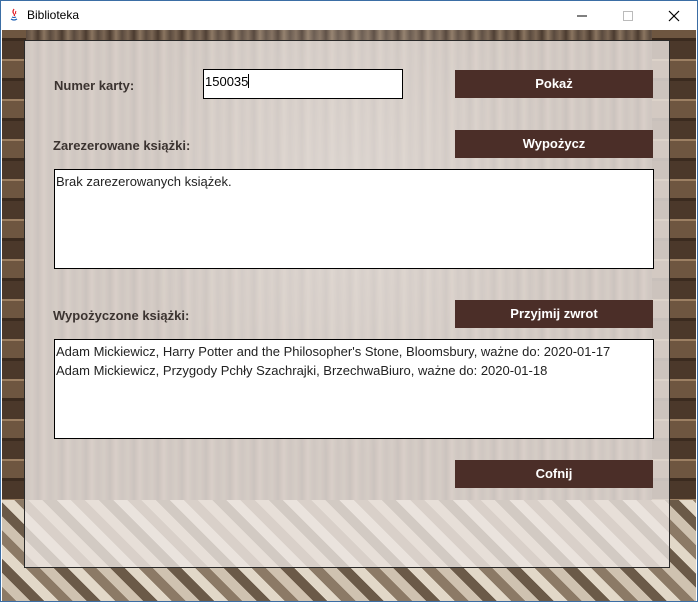 The height and width of the screenshot is (602, 698). Describe the element at coordinates (94, 85) in the screenshot. I see `card-number-label: Numer karty:` at that location.